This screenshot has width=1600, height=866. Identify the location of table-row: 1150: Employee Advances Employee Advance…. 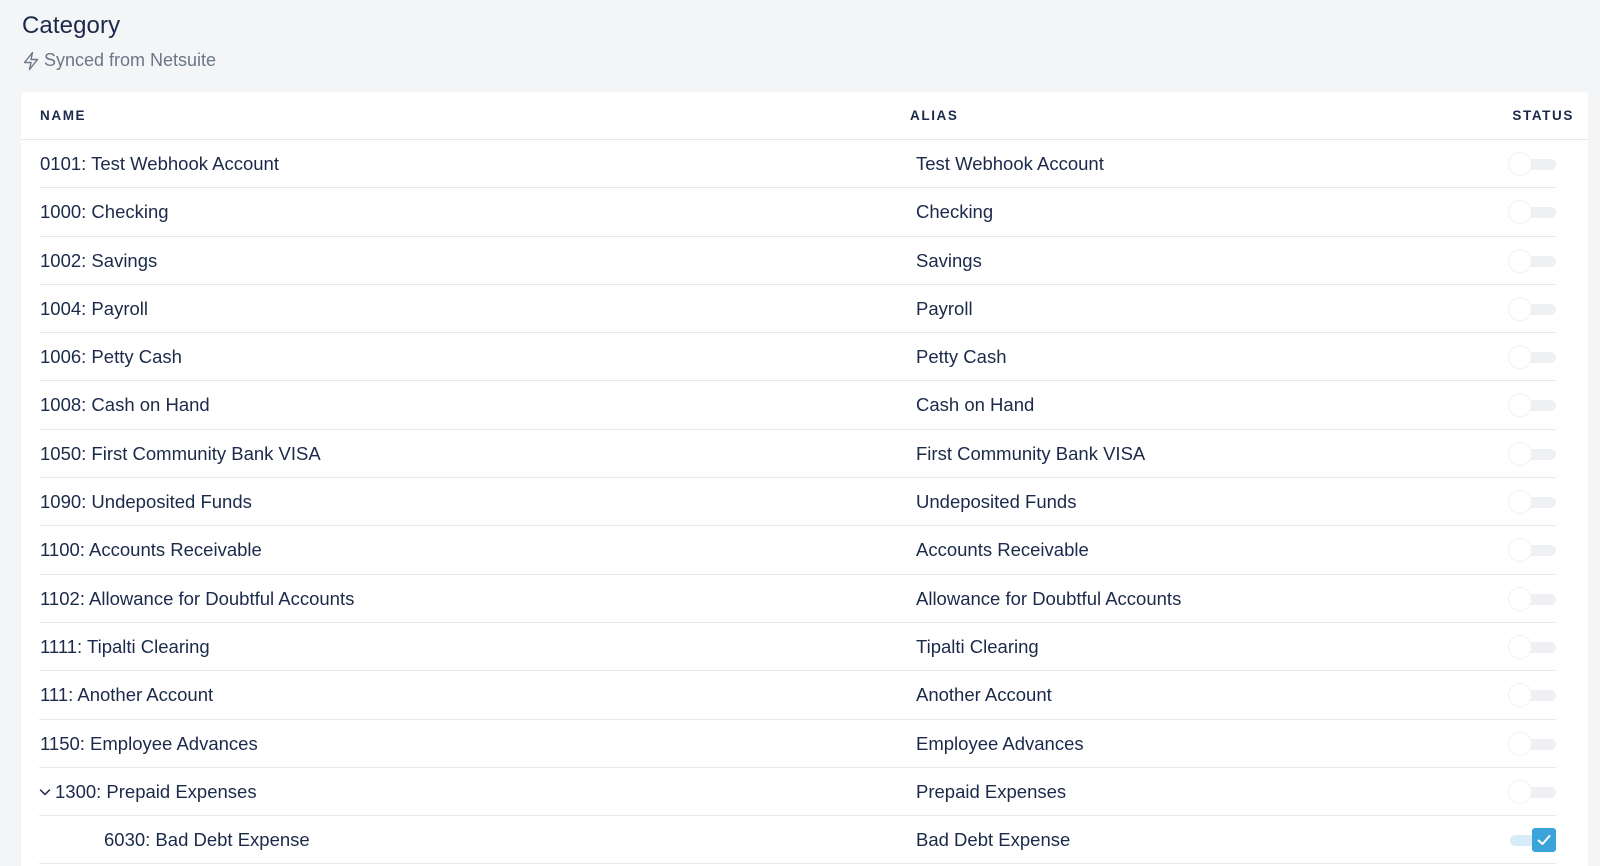
(797, 744).